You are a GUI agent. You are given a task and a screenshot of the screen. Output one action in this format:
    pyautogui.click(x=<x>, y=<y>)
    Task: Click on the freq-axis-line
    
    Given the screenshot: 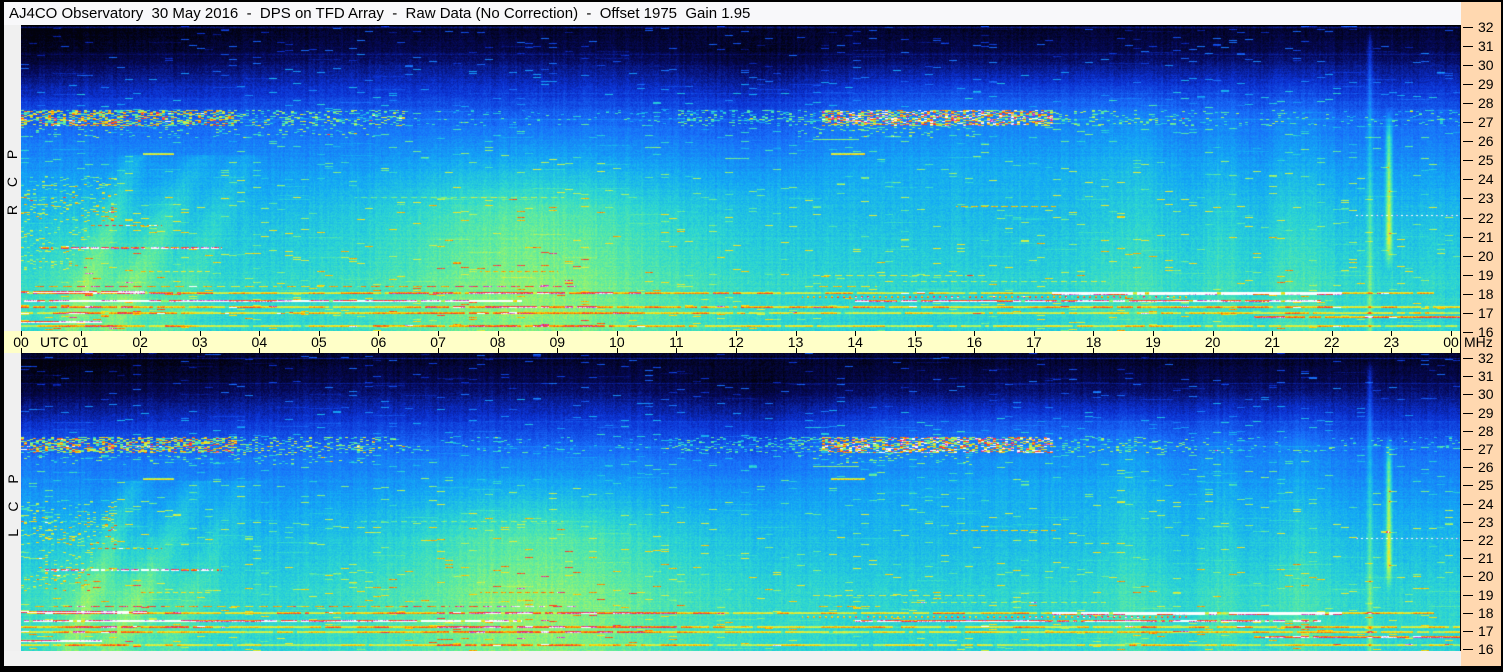 What is the action you would take?
    pyautogui.click(x=1460, y=338)
    